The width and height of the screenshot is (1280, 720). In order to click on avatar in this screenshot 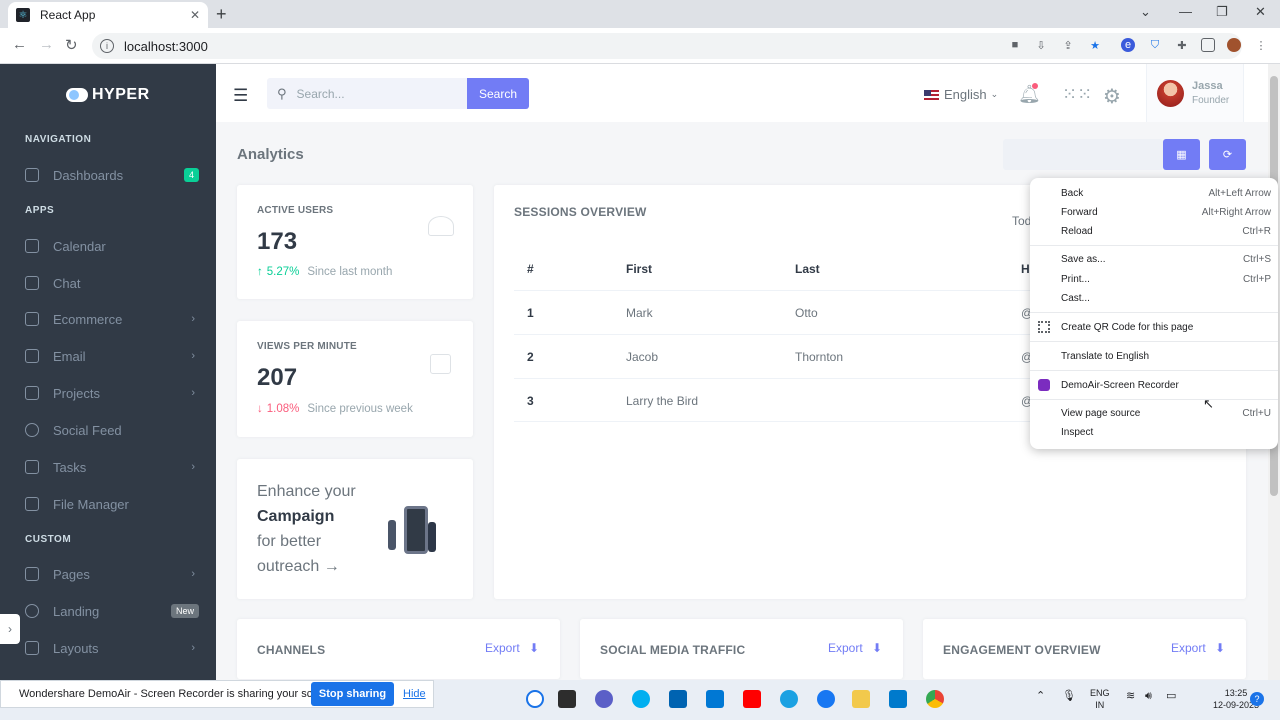, I will do `click(1170, 93)`.